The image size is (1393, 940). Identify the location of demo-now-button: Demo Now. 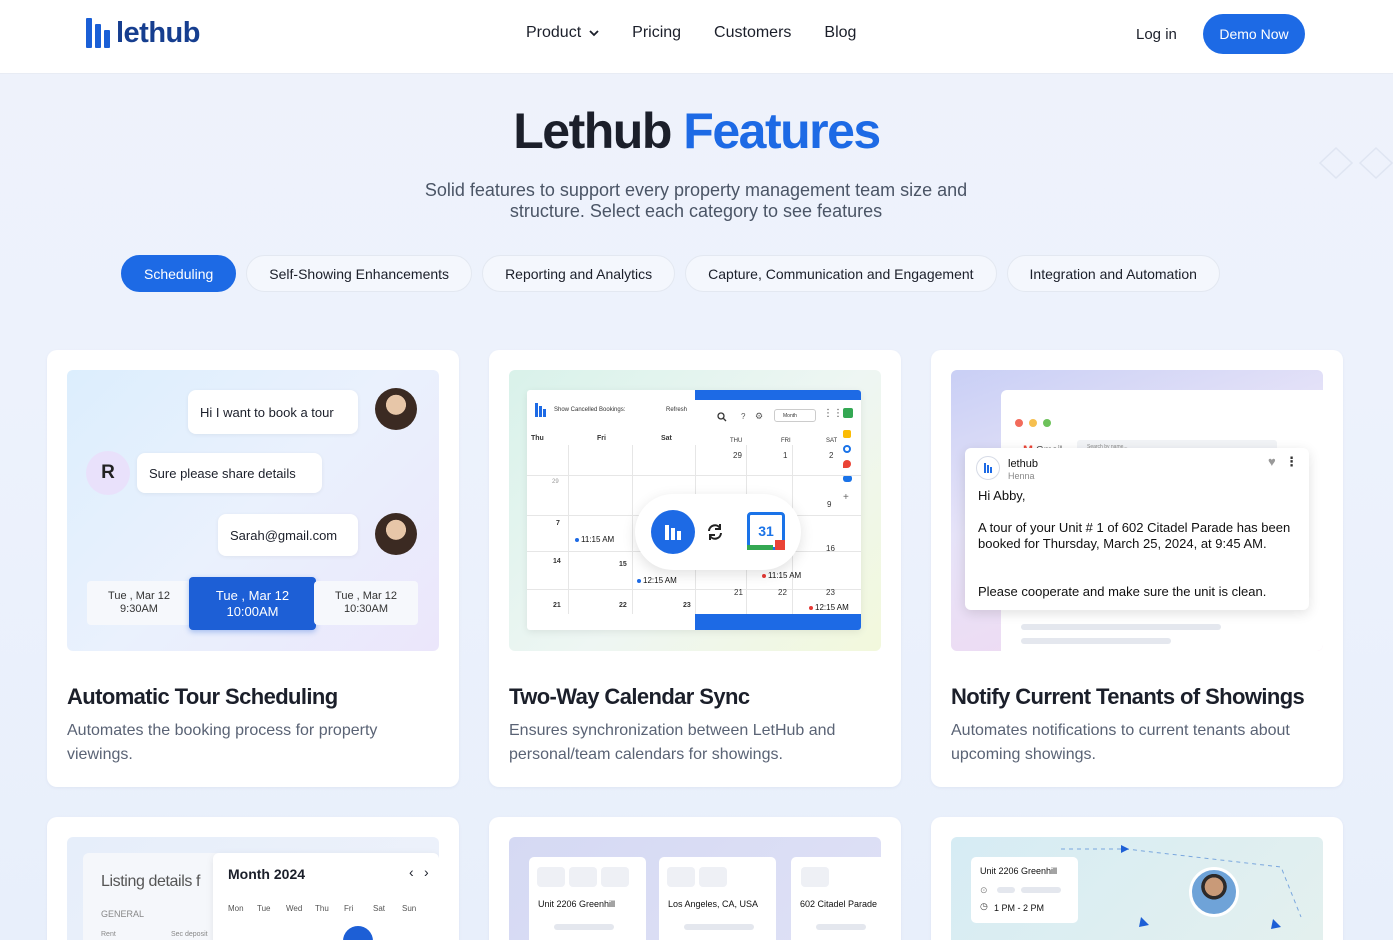
(1254, 34).